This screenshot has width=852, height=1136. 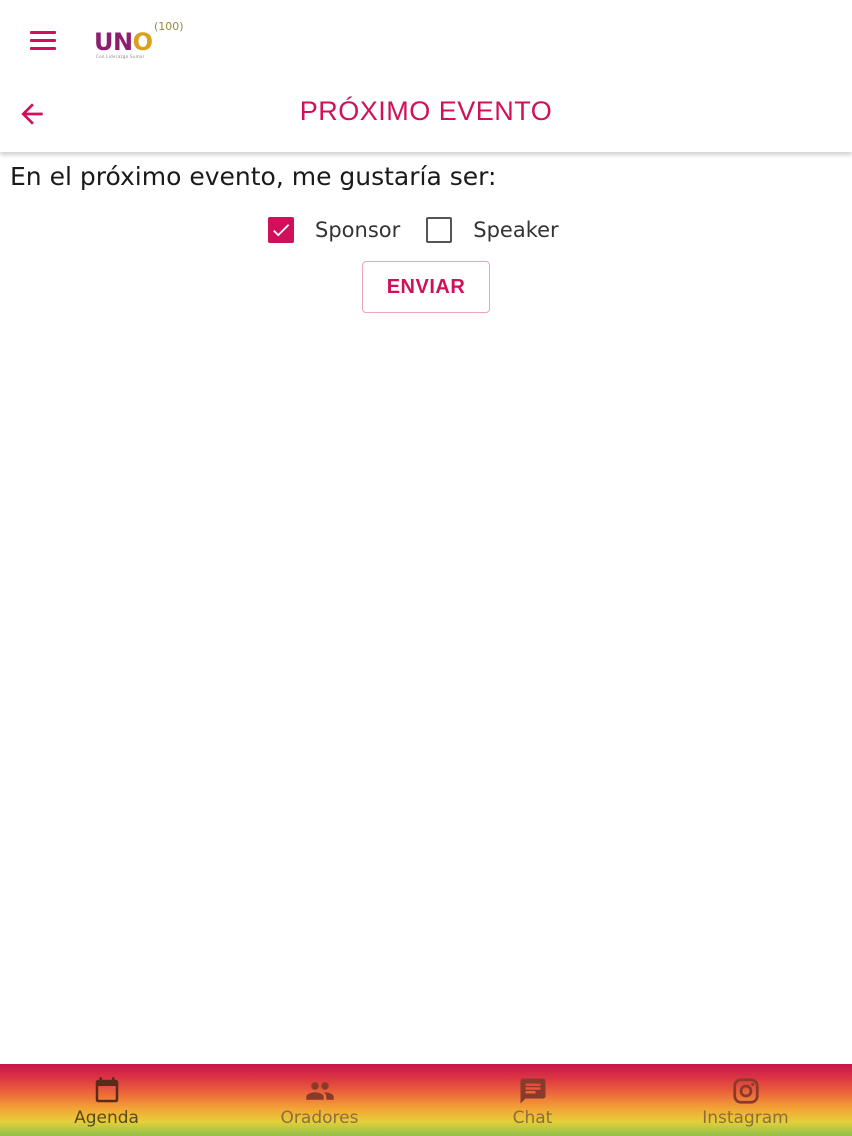 What do you see at coordinates (169, 26) in the screenshot?
I see `logo-superscript: (100)` at bounding box center [169, 26].